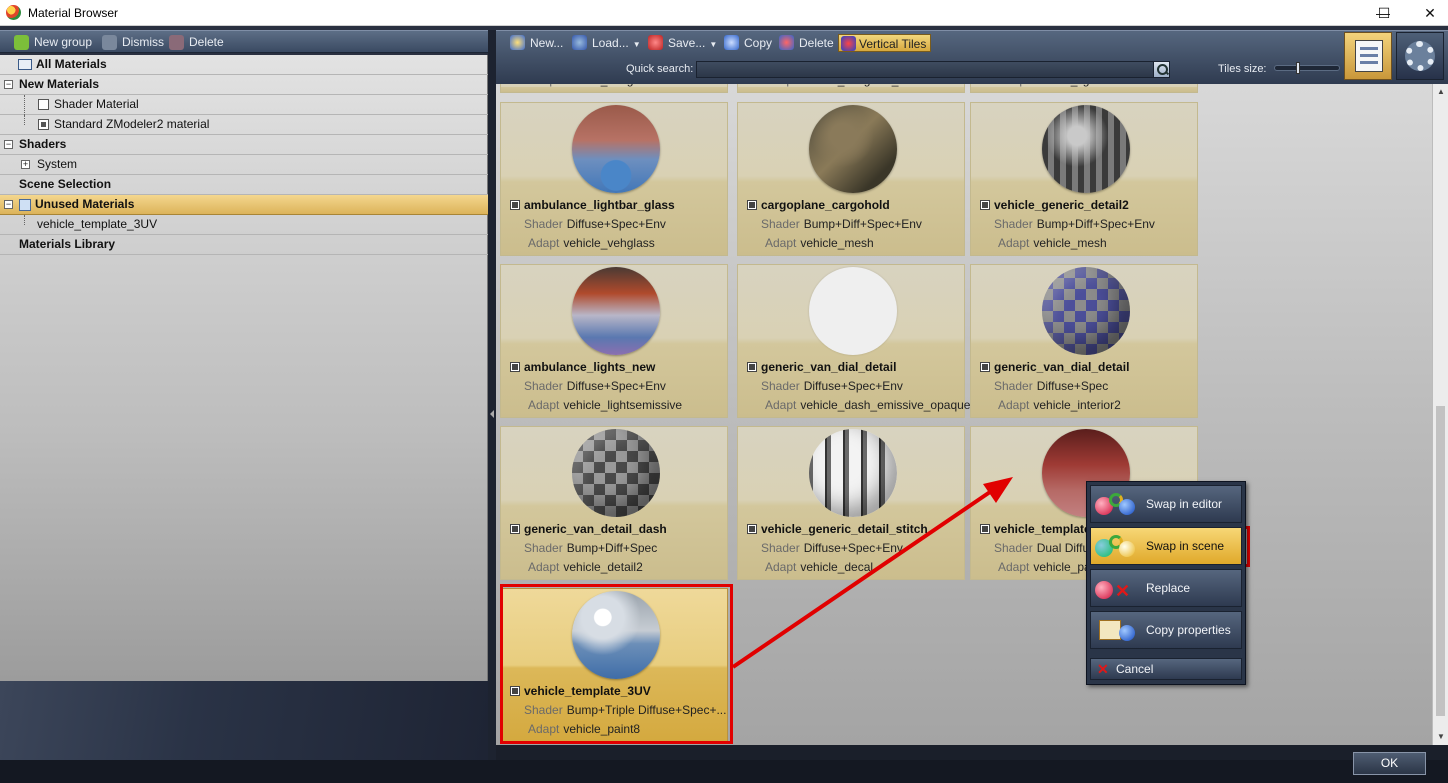 The width and height of the screenshot is (1448, 783). I want to click on settings-button, so click(1420, 56).